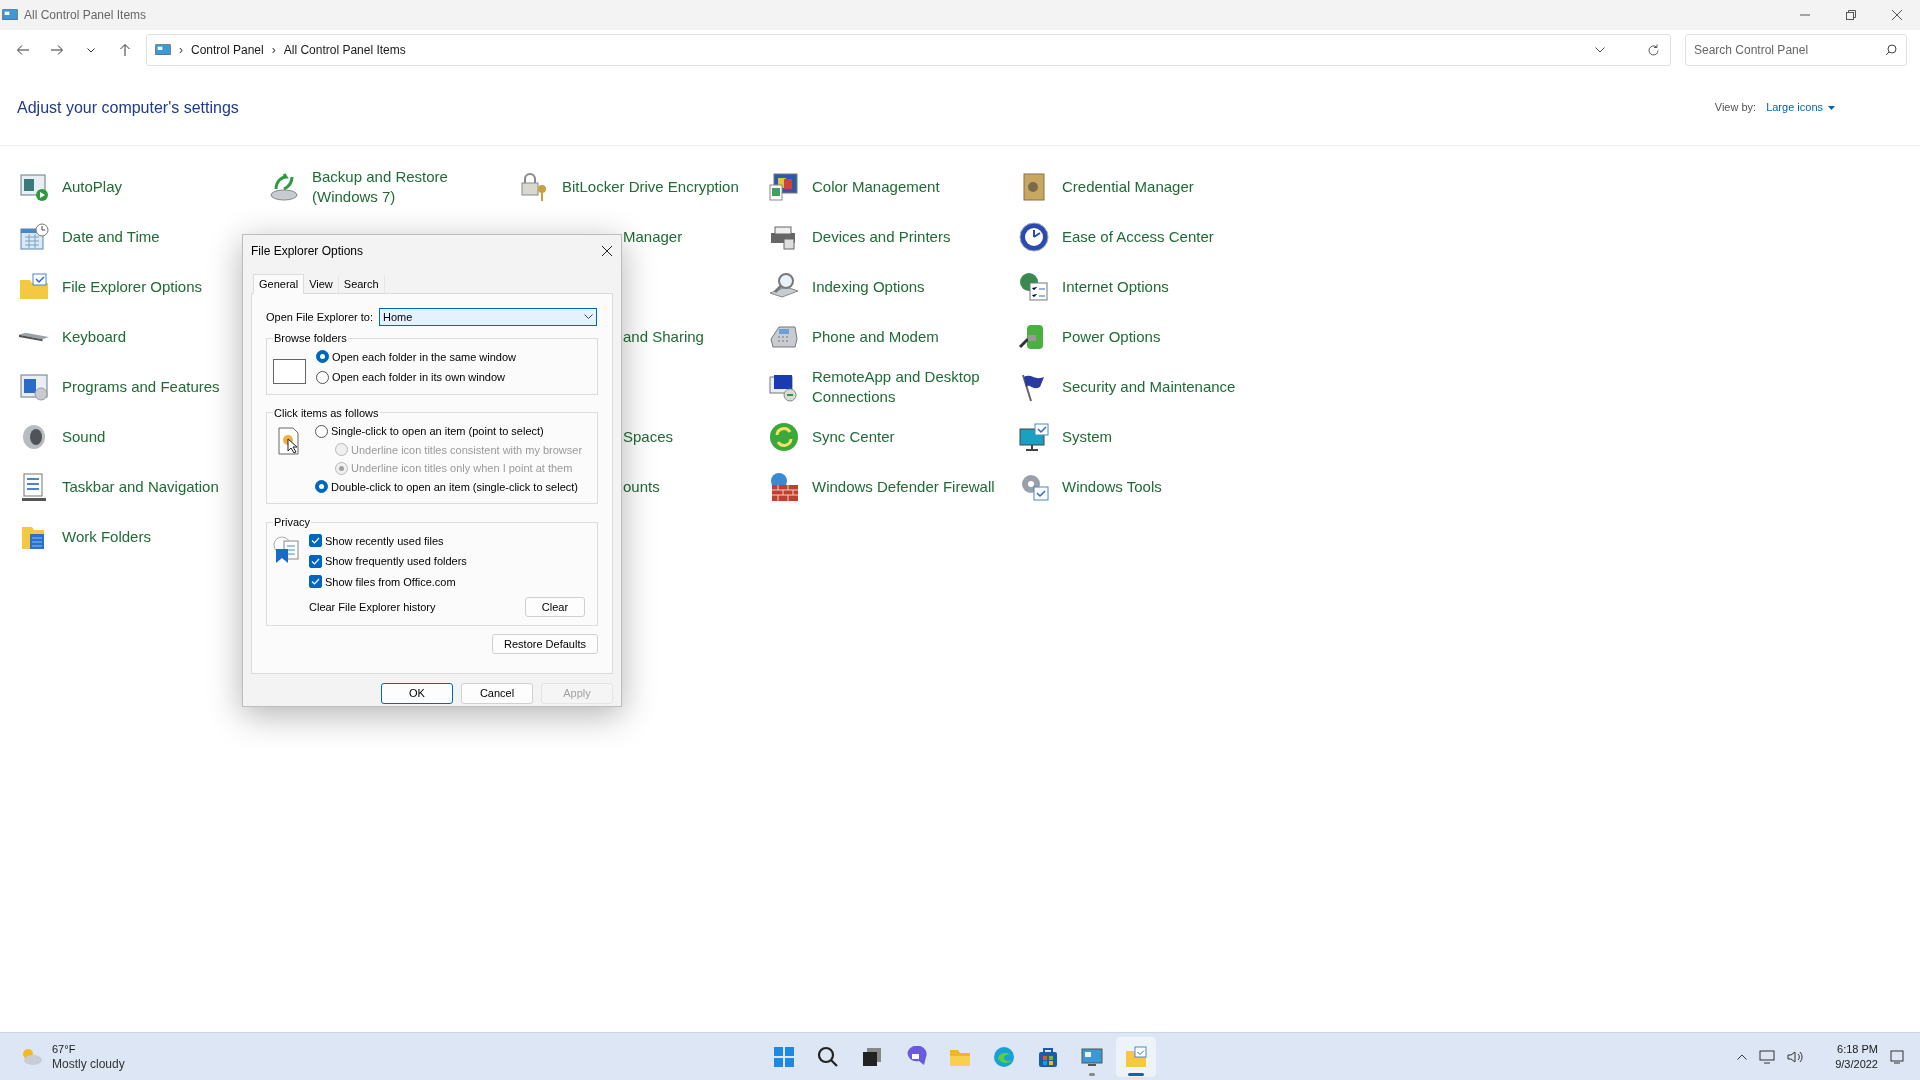  I want to click on checkbox-label: Show recently used files, so click(384, 541).